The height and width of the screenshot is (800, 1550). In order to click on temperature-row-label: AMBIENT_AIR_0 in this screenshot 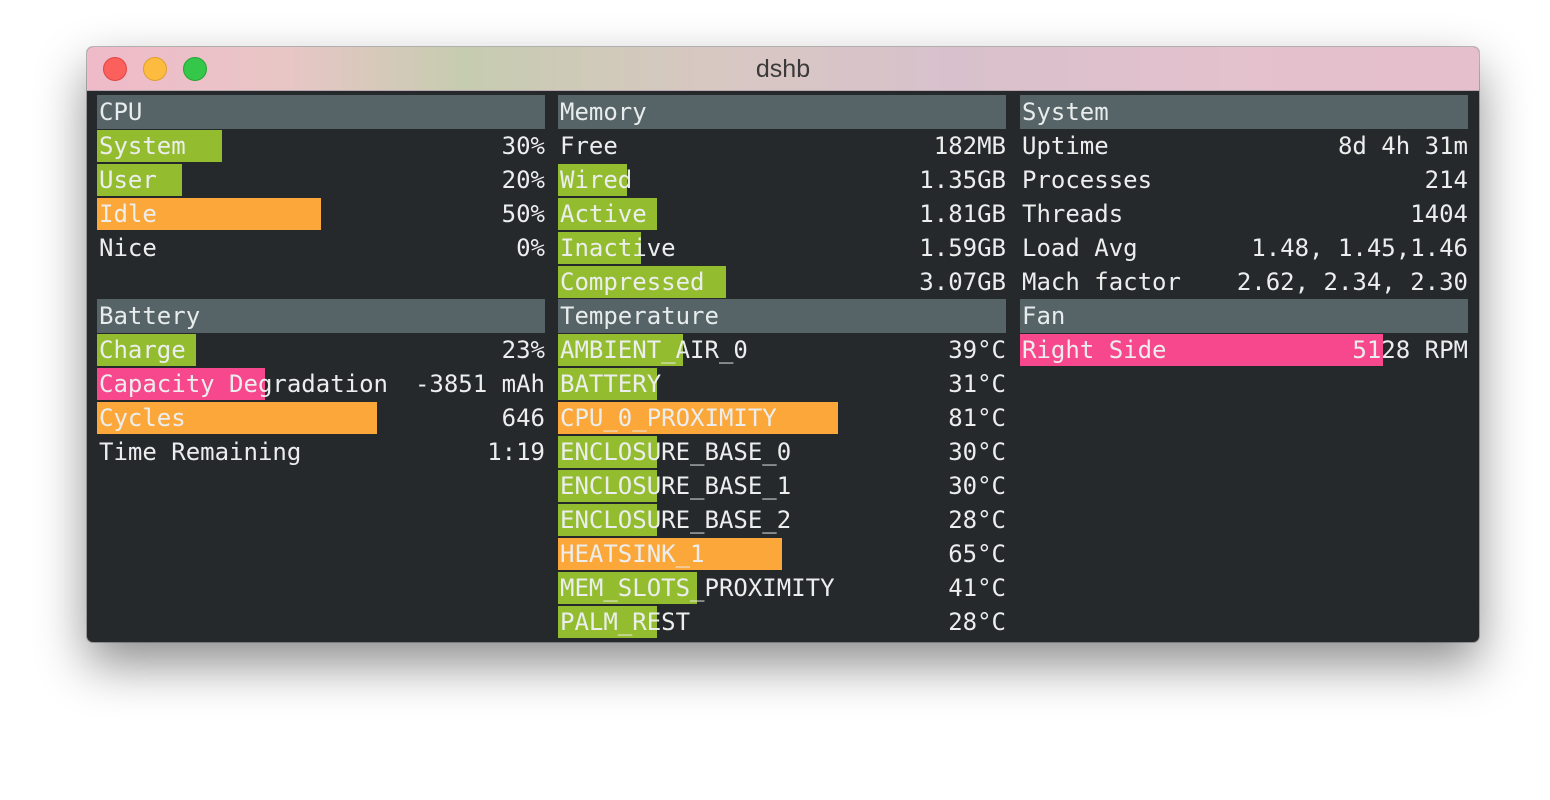, I will do `click(654, 350)`.